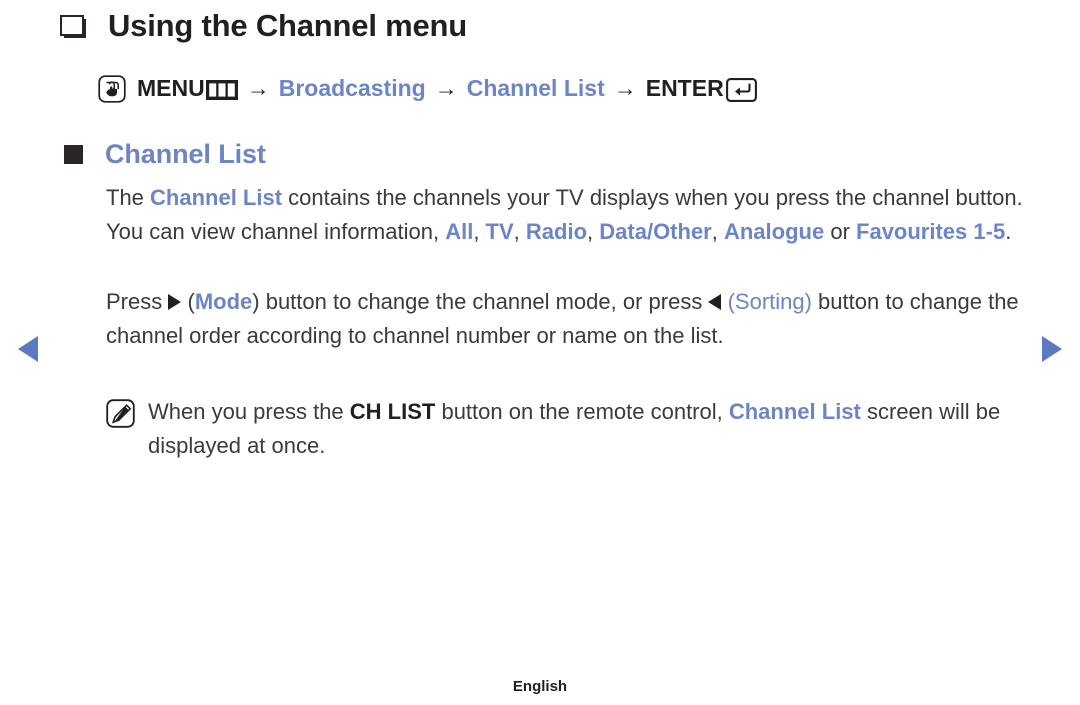  I want to click on p1-sep-4: ,, so click(717, 231).